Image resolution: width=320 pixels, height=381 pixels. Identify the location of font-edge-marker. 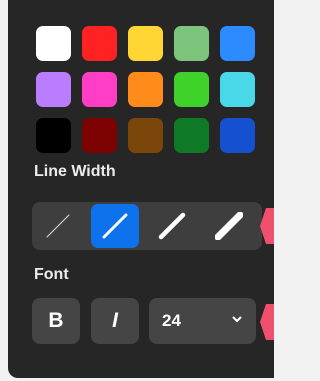
(267, 322).